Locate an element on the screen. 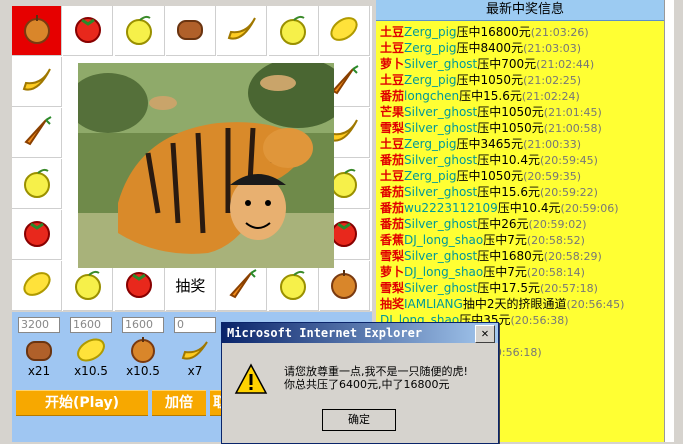  carrot-icon is located at coordinates (37, 133).